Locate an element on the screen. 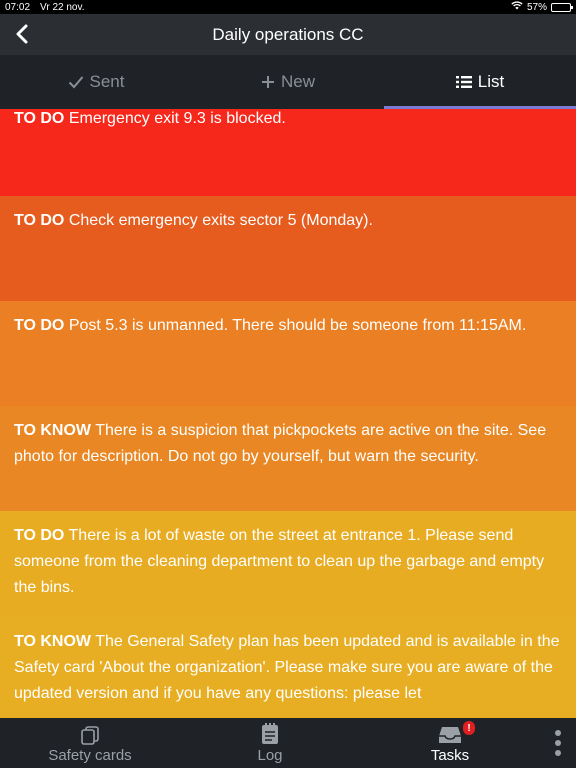 The width and height of the screenshot is (576, 768). battery-icon is located at coordinates (562, 7).